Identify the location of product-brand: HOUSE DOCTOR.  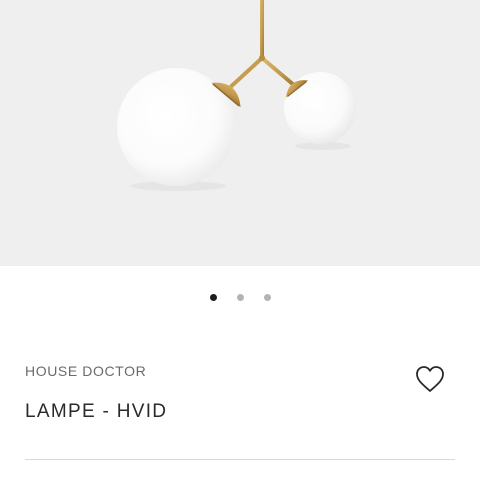
(85, 371).